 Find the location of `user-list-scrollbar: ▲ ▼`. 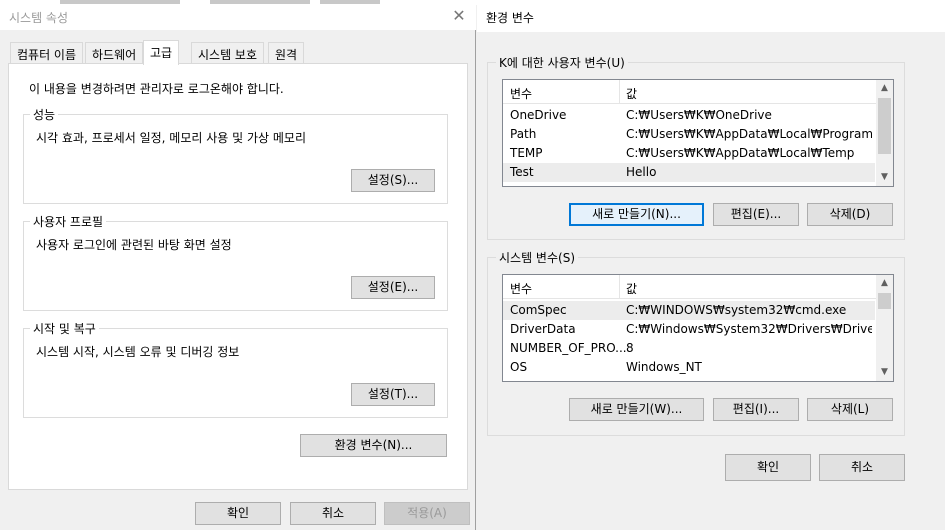

user-list-scrollbar: ▲ ▼ is located at coordinates (884, 133).